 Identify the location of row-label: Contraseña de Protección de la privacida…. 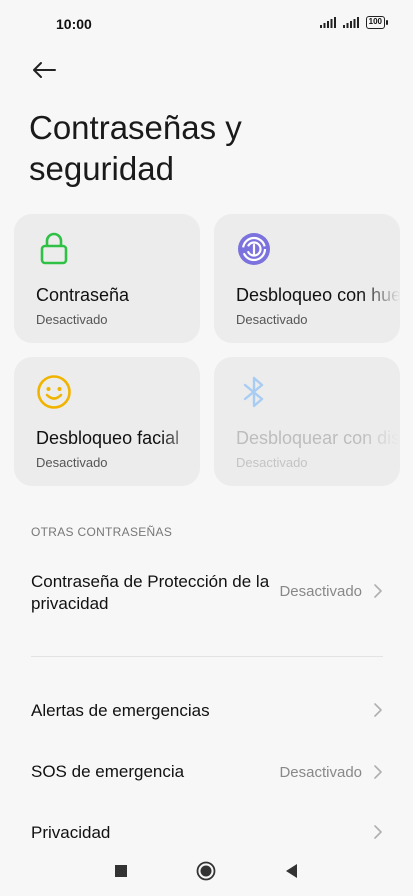
(150, 592).